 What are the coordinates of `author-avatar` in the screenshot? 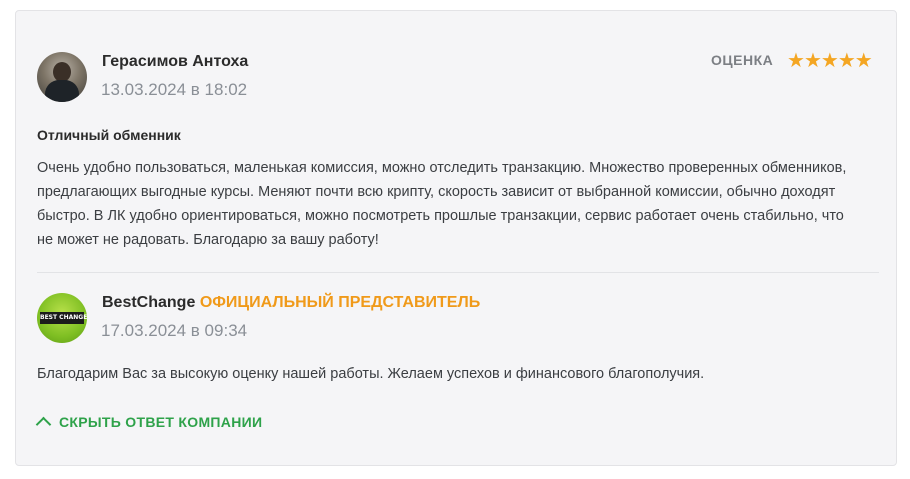 It's located at (62, 77).